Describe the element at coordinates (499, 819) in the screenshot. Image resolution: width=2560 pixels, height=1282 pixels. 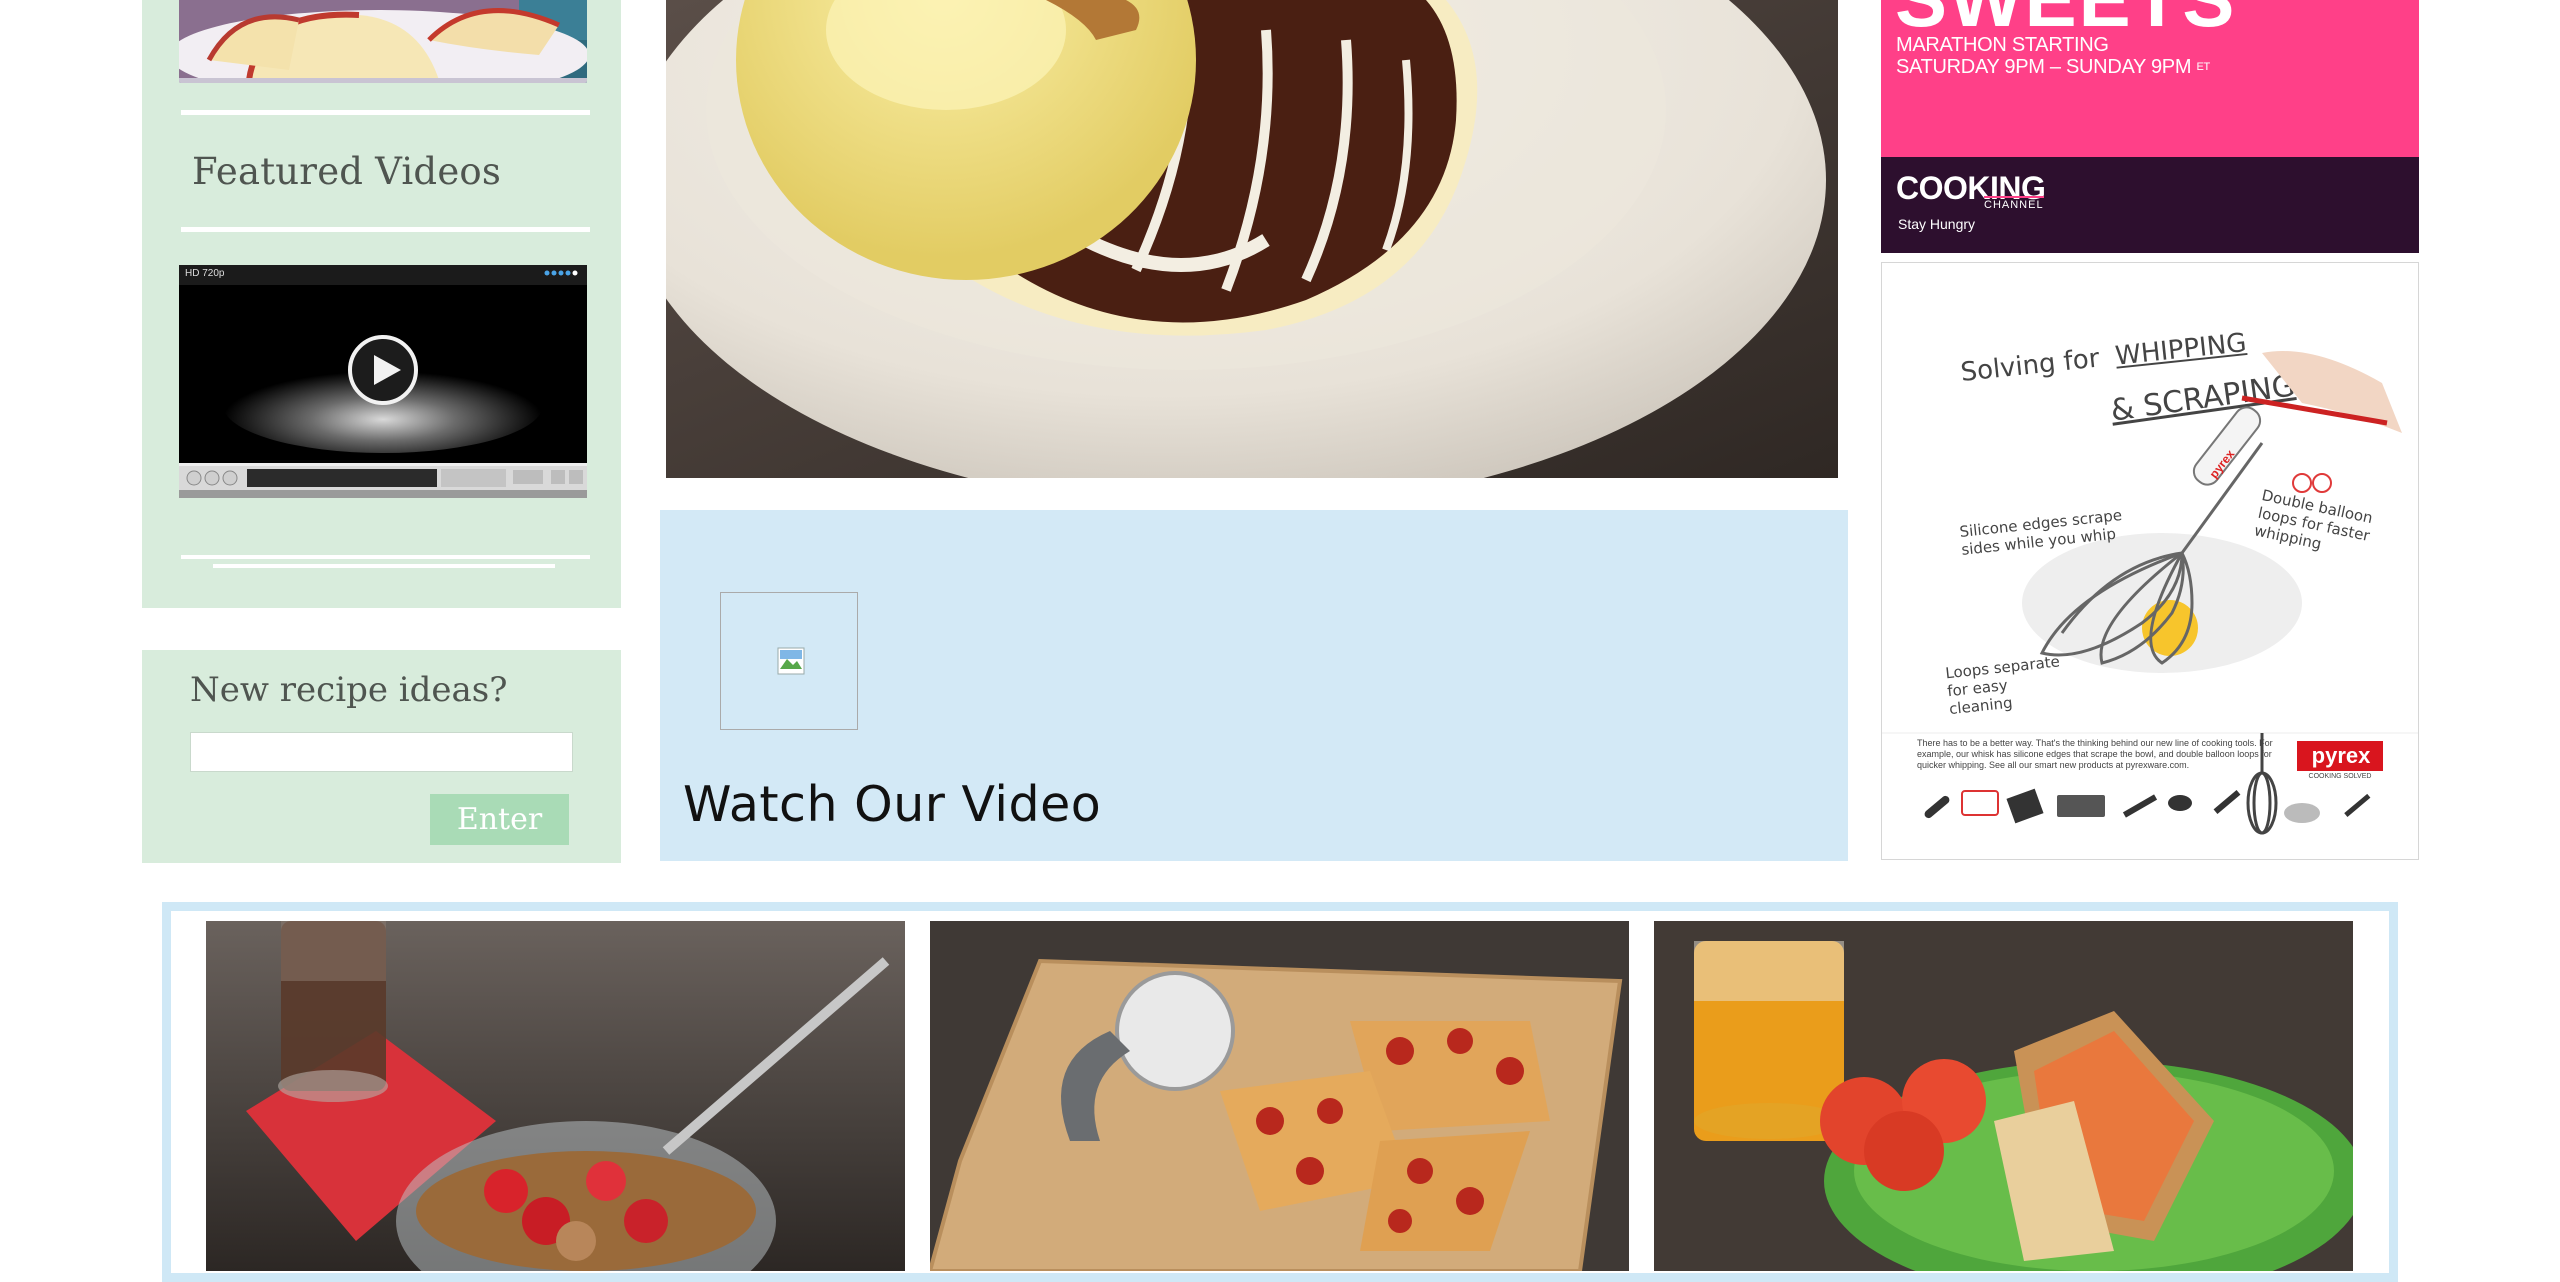
I see `enter-button: Enter` at that location.